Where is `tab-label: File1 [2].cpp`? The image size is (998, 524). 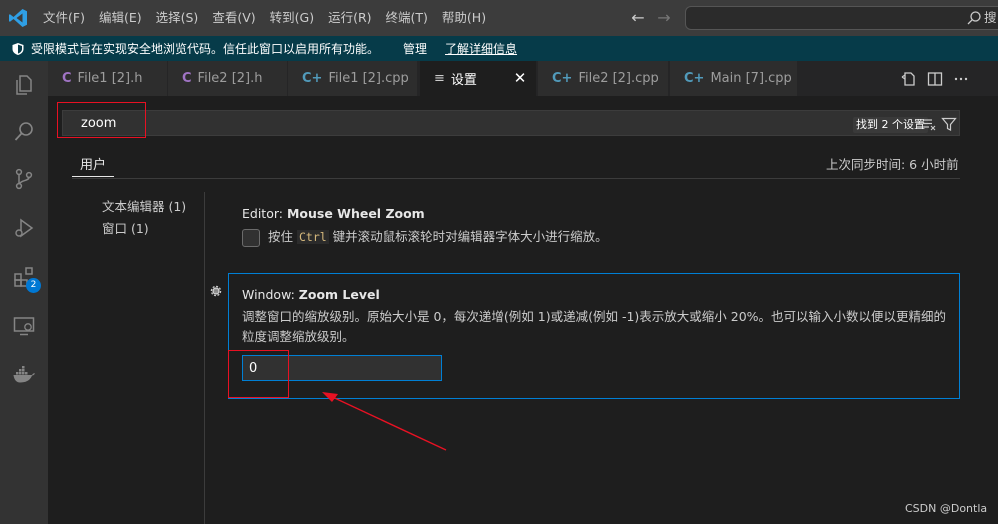
tab-label: File1 [2].cpp is located at coordinates (368, 78).